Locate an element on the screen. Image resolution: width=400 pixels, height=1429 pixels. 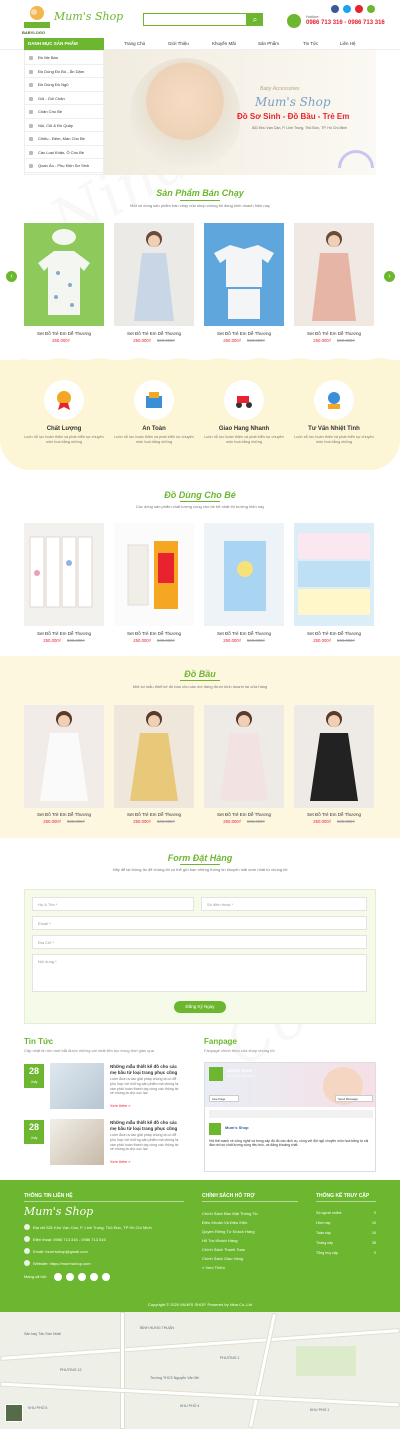
satellite-toggle is located at coordinates (14, 1413).